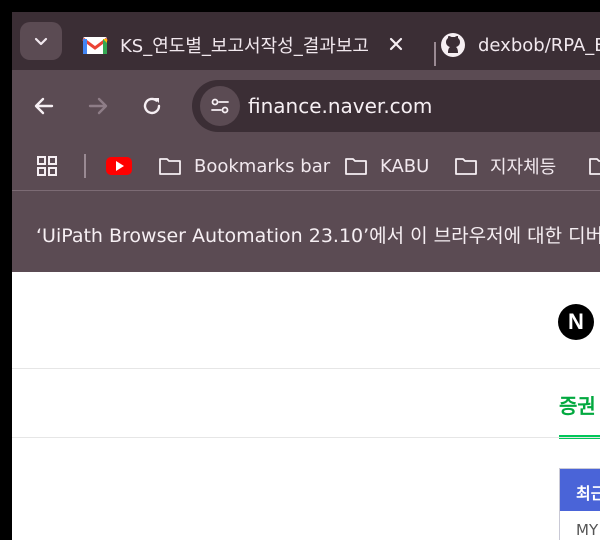  Describe the element at coordinates (523, 167) in the screenshot. I see `bookmark-label: 지자체등` at that location.